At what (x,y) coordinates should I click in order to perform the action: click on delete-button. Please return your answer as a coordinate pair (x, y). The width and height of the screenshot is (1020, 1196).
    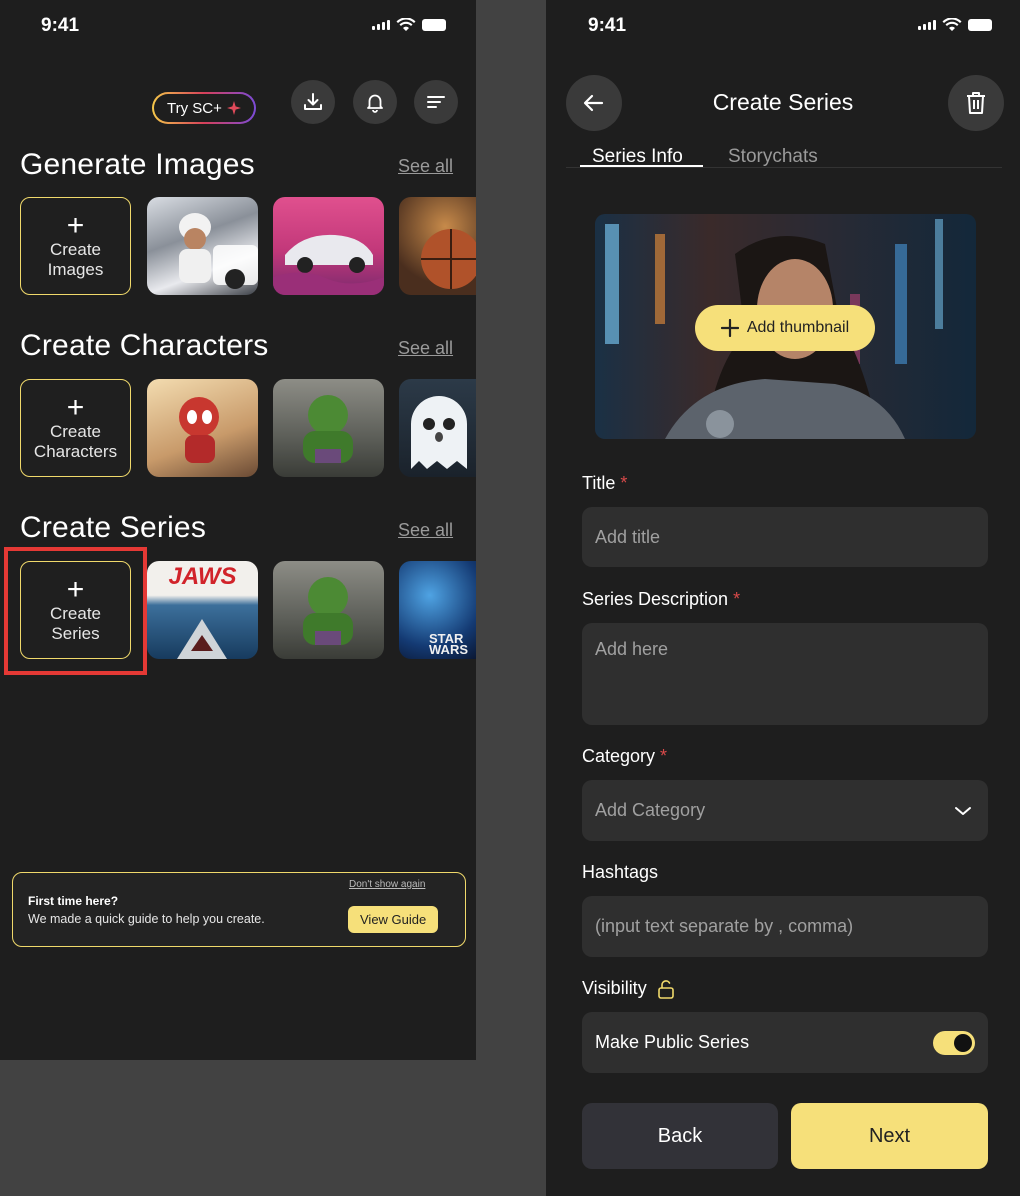
    Looking at the image, I should click on (976, 103).